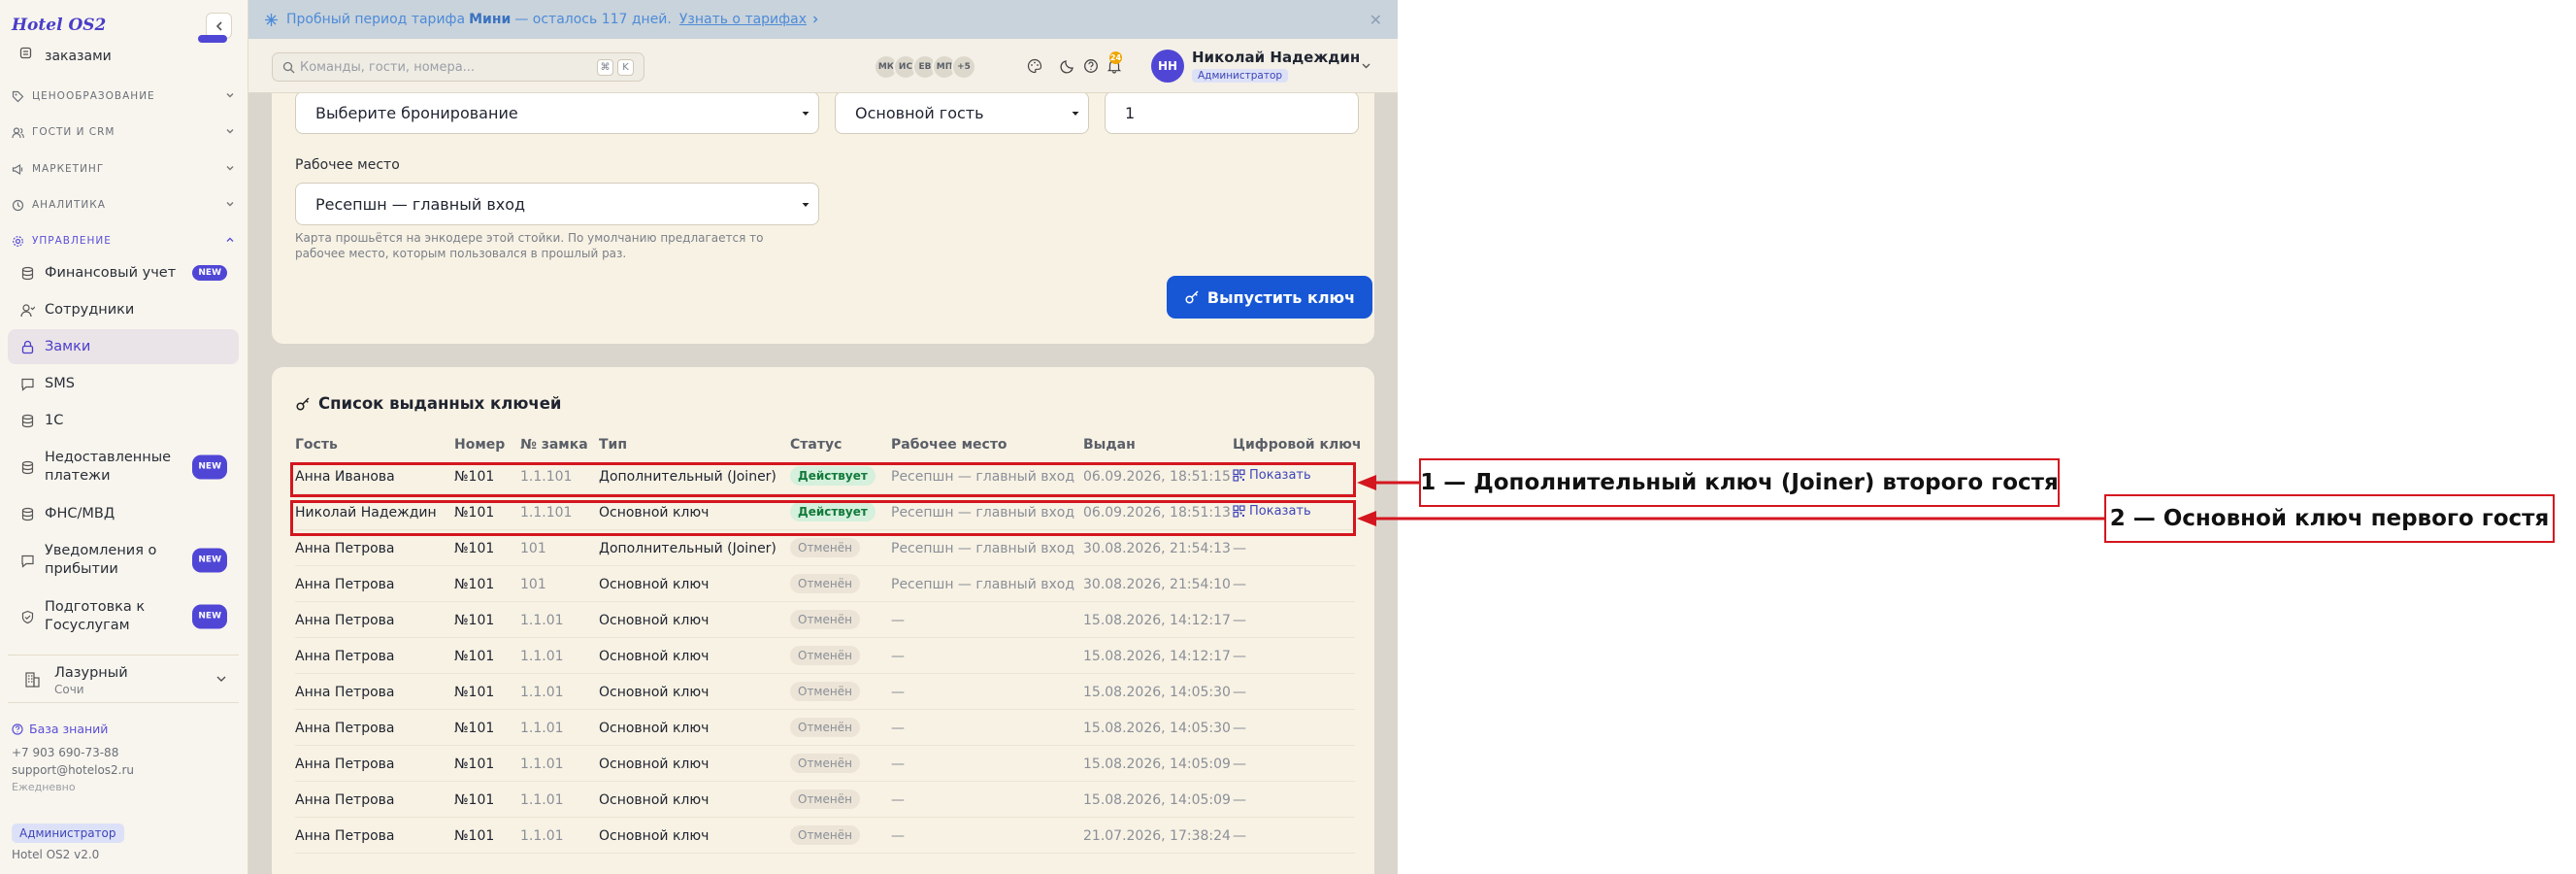  Describe the element at coordinates (80, 513) in the screenshot. I see `sidebar-item-label: ФНС/МВД` at that location.